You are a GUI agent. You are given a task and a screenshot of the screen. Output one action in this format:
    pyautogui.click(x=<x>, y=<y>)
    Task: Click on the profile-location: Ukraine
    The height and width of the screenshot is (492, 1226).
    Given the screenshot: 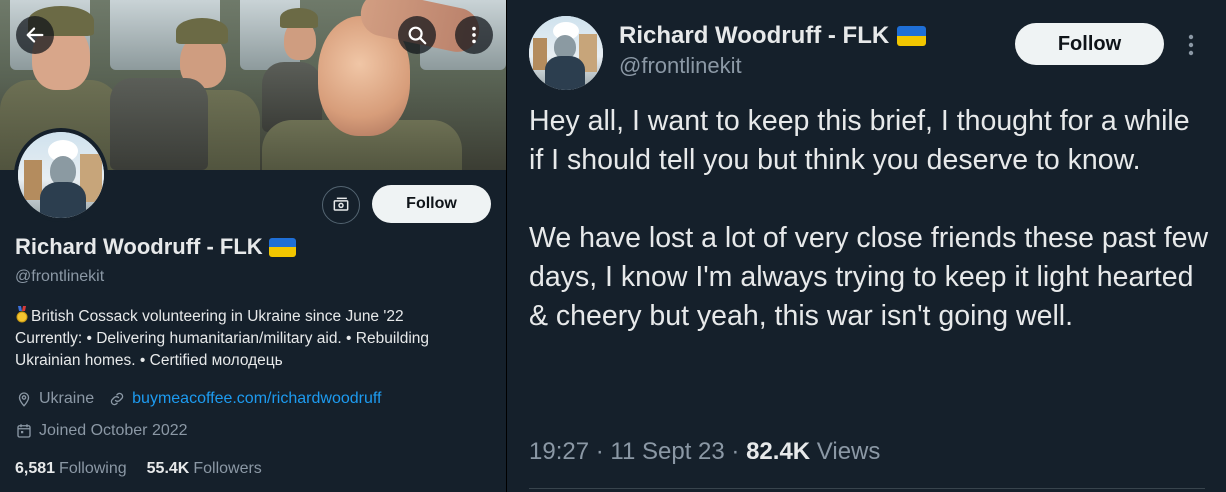 What is the action you would take?
    pyautogui.click(x=67, y=398)
    